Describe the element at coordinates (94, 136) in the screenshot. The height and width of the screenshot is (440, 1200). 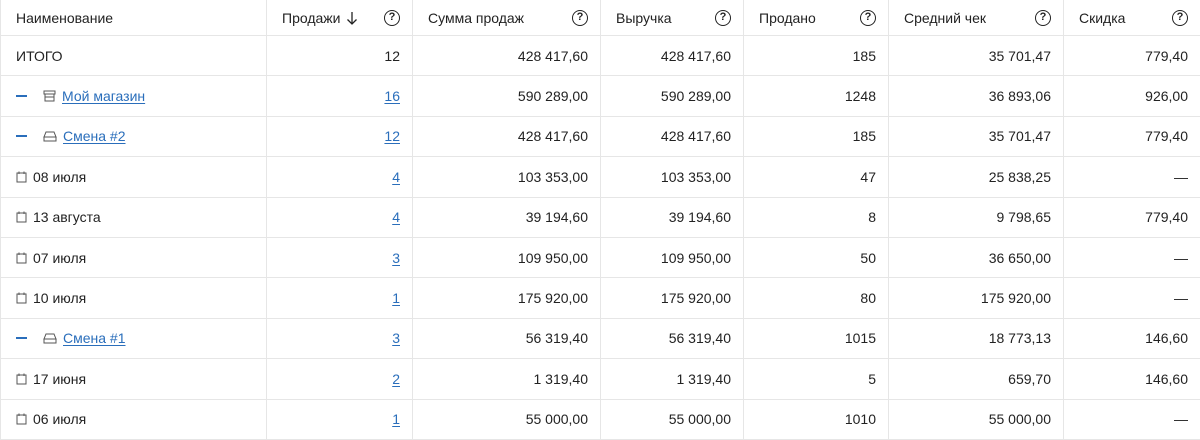
I see `shift-link: Смена #2` at that location.